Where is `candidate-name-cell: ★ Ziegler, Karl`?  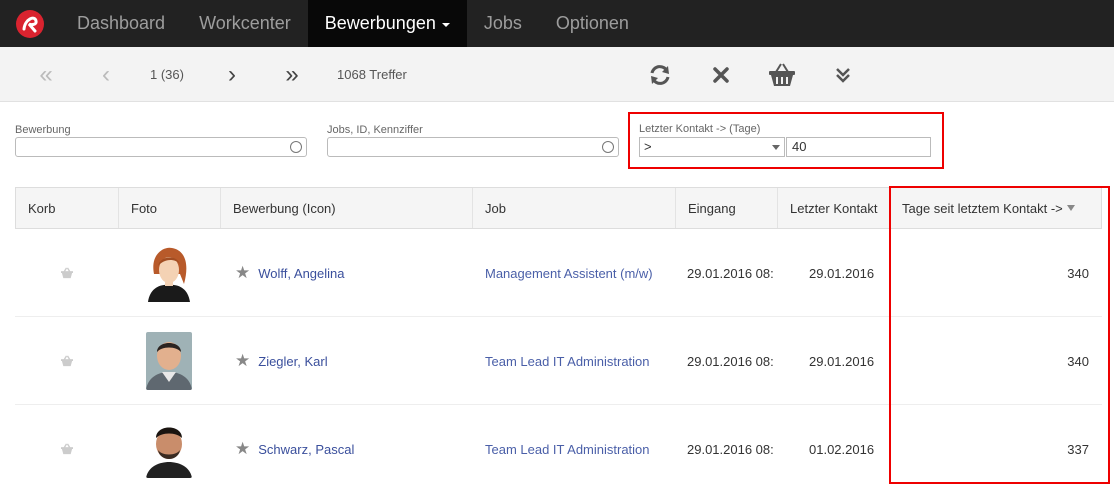
candidate-name-cell: ★ Ziegler, Karl is located at coordinates (281, 361).